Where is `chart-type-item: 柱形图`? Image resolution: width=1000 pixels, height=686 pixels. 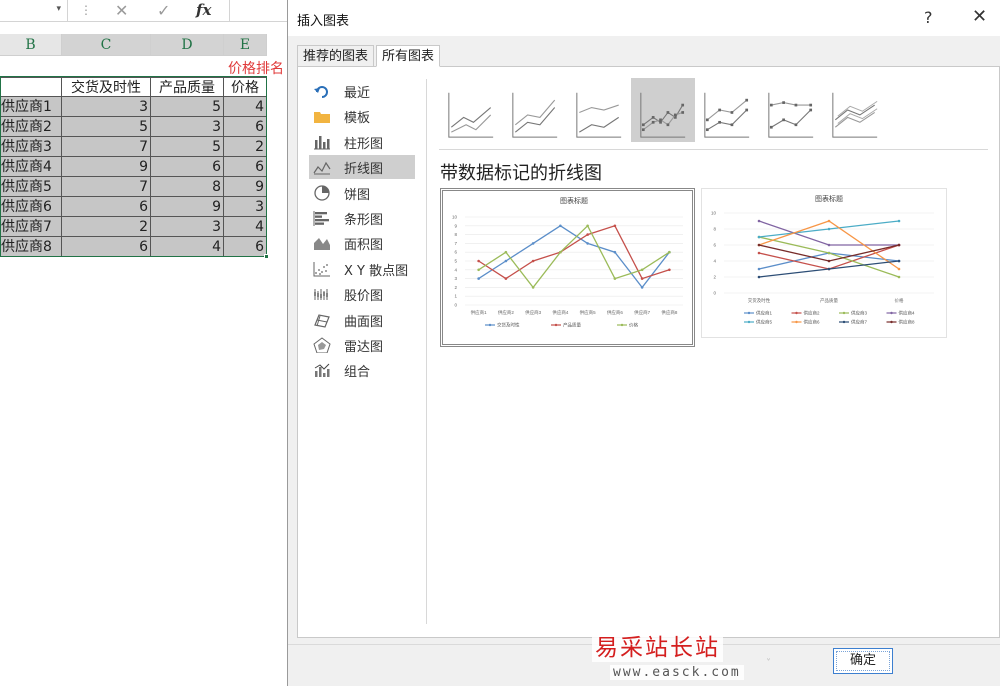
chart-type-item: 柱形图 is located at coordinates (362, 142).